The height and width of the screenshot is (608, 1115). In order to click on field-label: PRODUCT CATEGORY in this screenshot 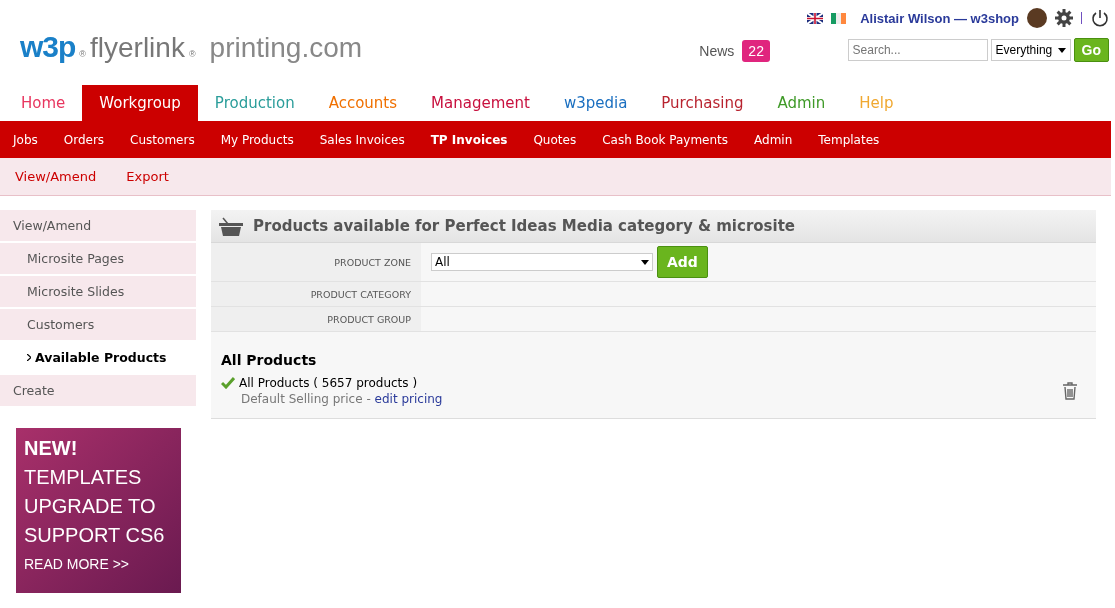, I will do `click(316, 294)`.